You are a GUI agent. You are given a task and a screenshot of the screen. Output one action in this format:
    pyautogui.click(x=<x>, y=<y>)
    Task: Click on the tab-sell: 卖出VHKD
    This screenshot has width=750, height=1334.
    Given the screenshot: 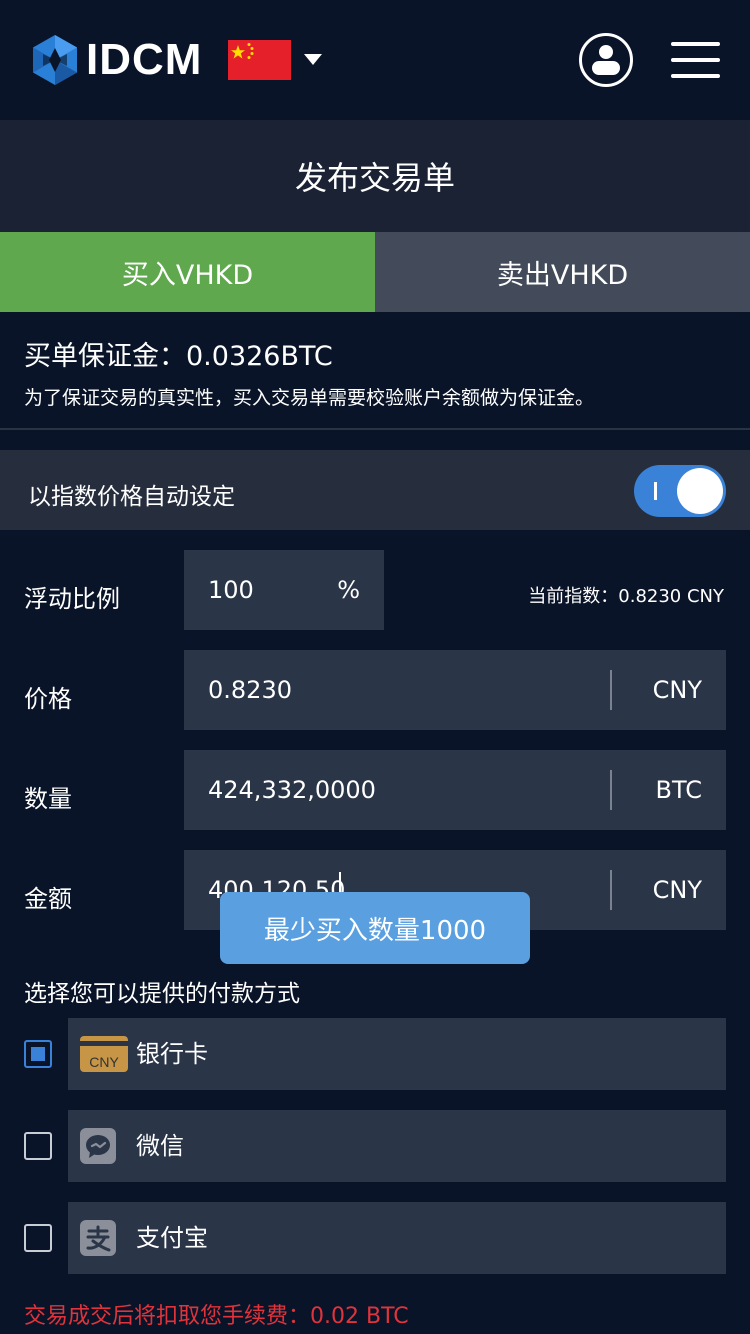 What is the action you would take?
    pyautogui.click(x=562, y=272)
    